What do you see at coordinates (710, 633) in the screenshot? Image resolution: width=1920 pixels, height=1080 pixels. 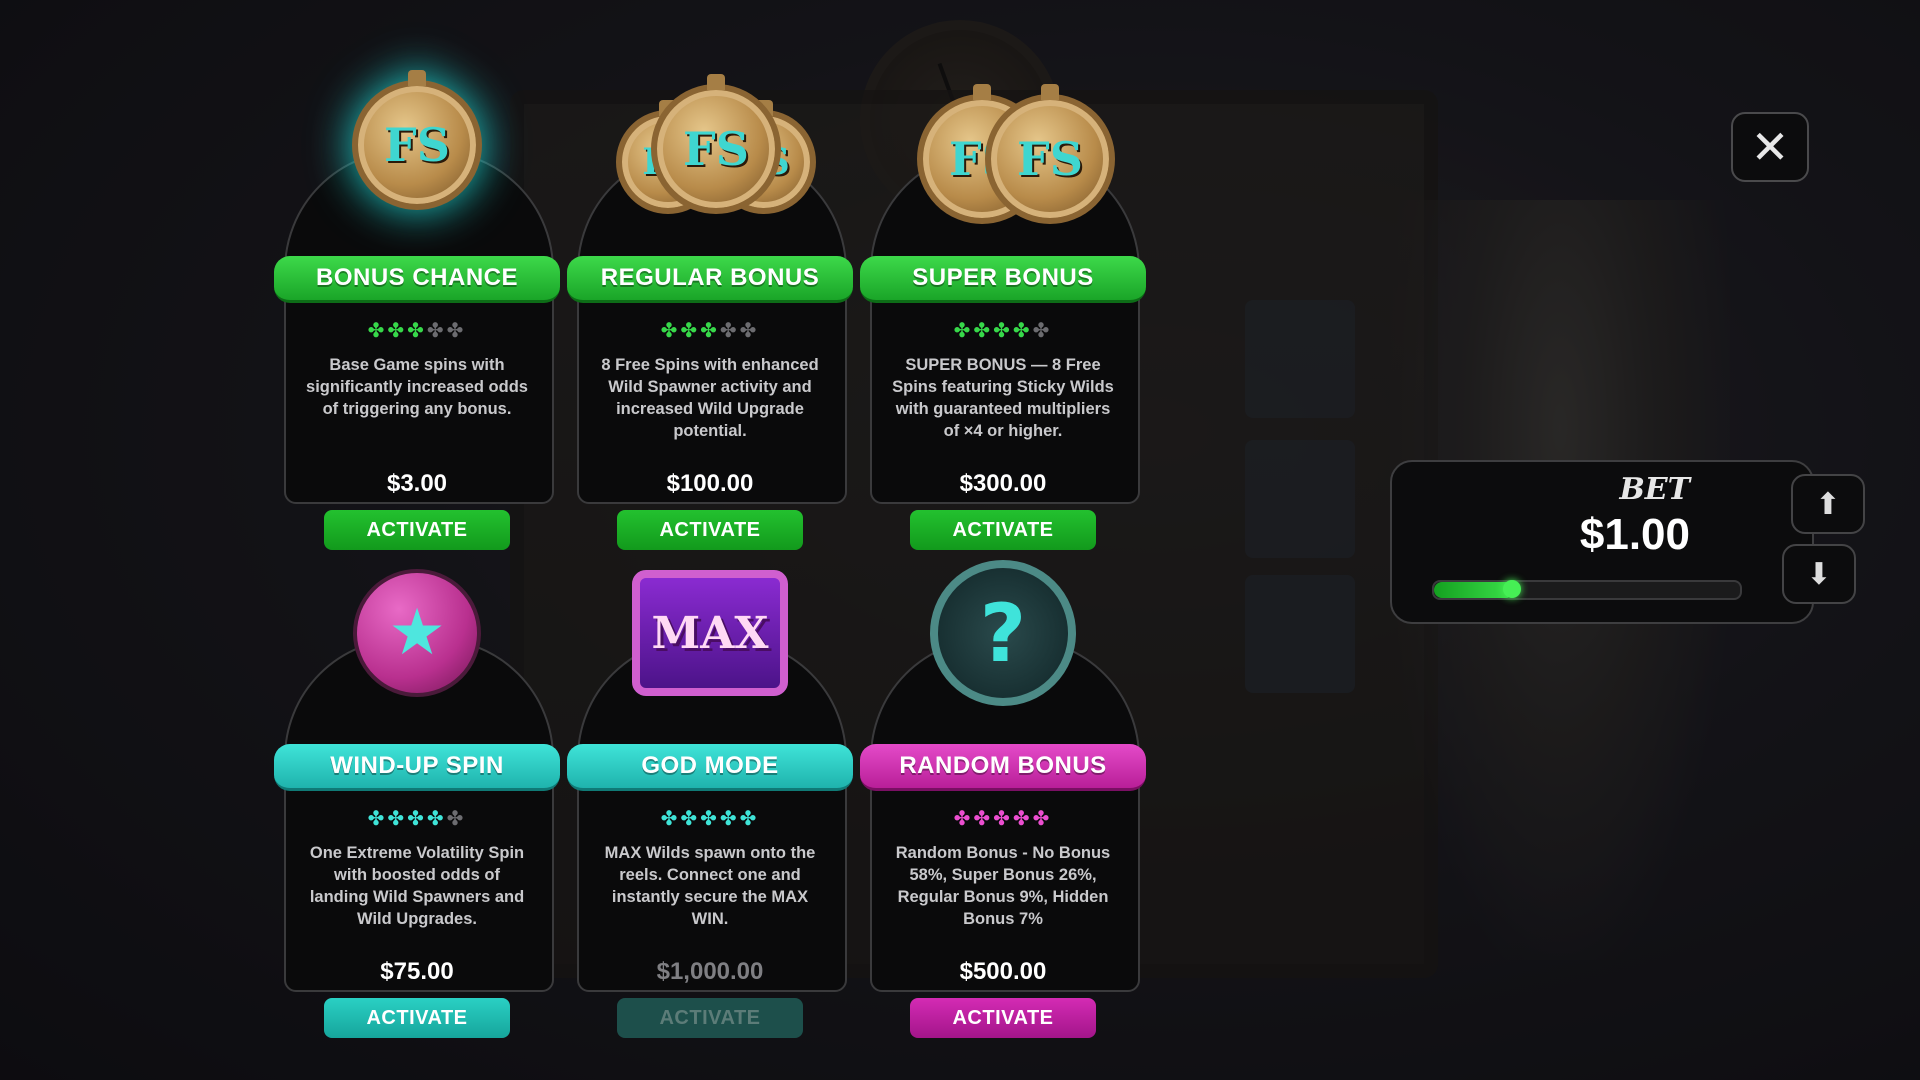 I see `max-box-icon: MAX` at bounding box center [710, 633].